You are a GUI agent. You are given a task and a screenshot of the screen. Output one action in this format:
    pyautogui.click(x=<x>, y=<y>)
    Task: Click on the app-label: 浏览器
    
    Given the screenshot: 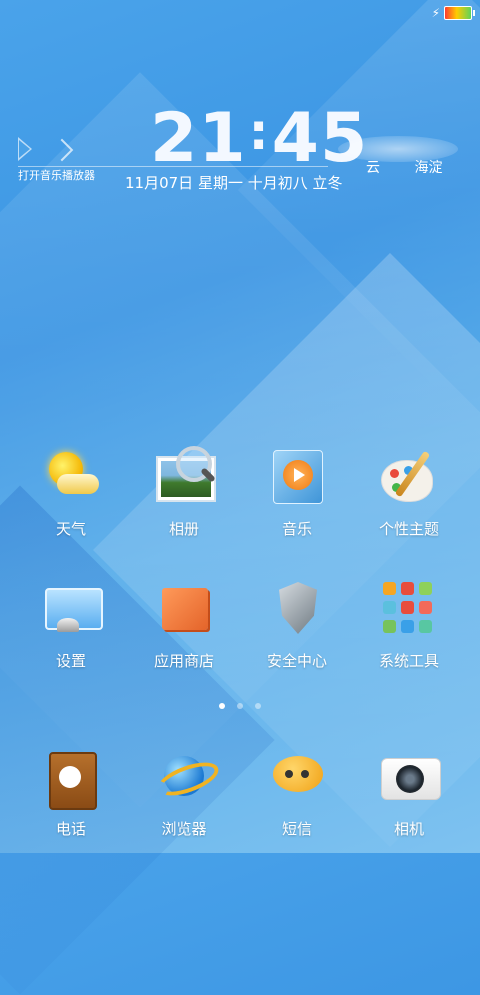 What is the action you would take?
    pyautogui.click(x=184, y=829)
    